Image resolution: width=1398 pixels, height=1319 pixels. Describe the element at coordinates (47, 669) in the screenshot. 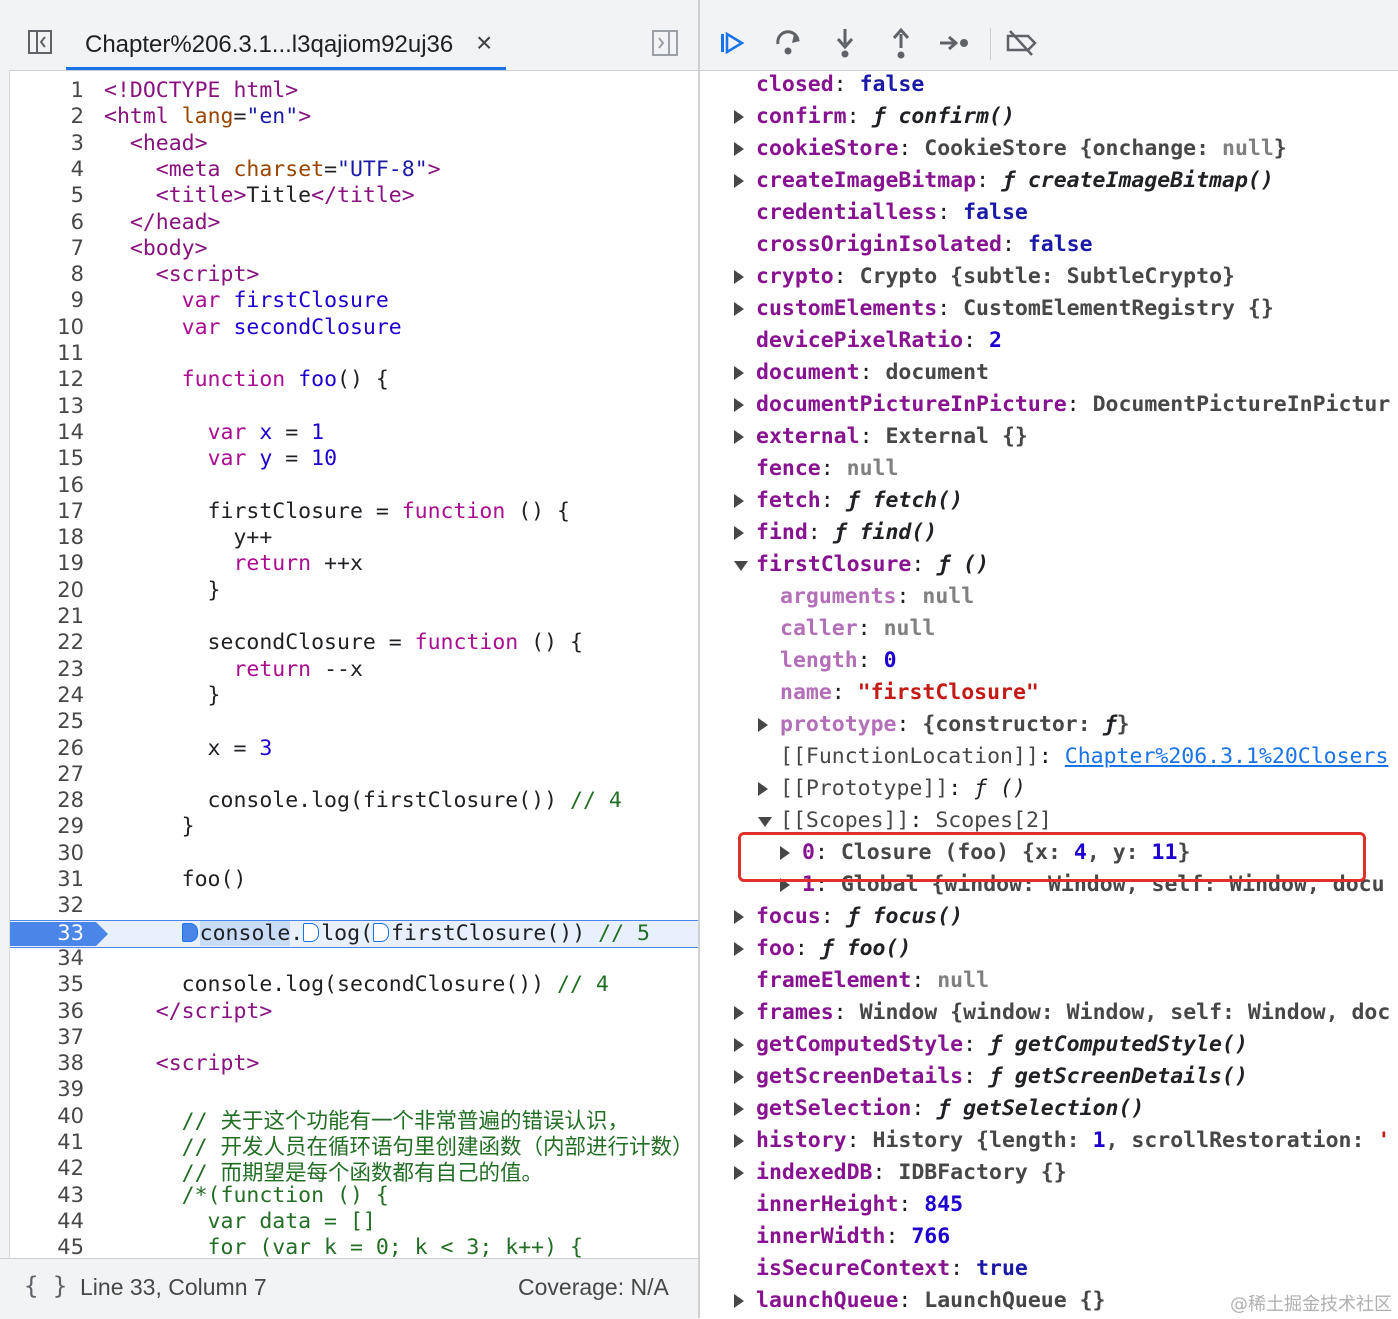

I see `line-number: 23` at that location.